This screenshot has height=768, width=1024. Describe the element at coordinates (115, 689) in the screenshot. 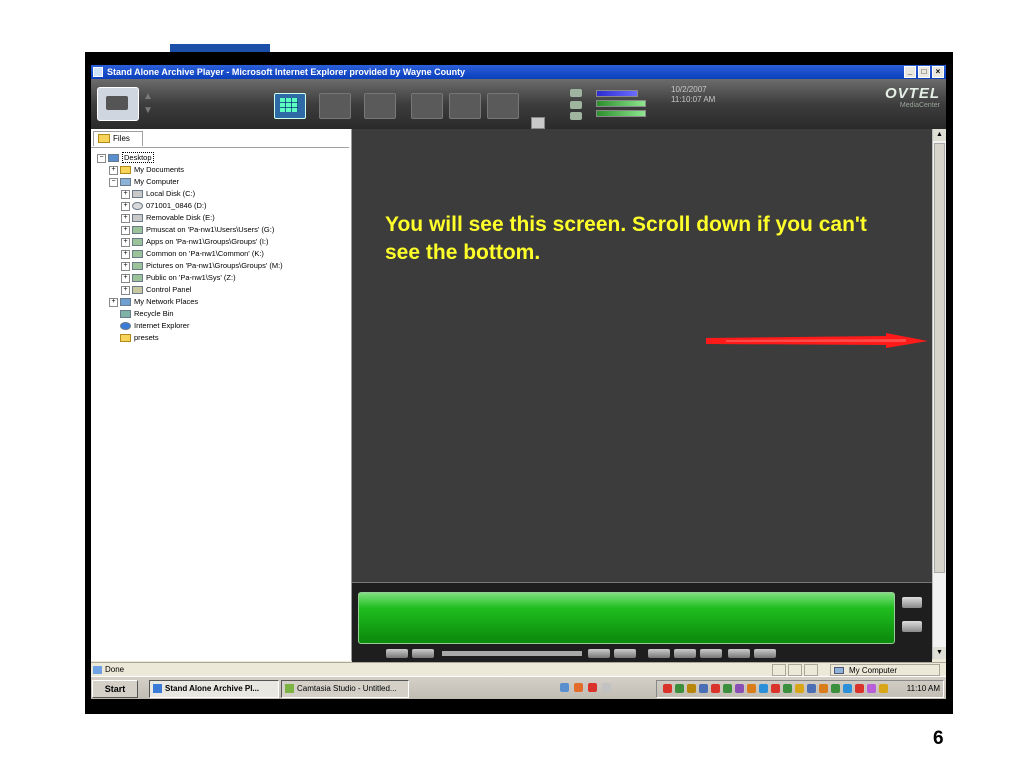

I see `start-button: Start` at that location.